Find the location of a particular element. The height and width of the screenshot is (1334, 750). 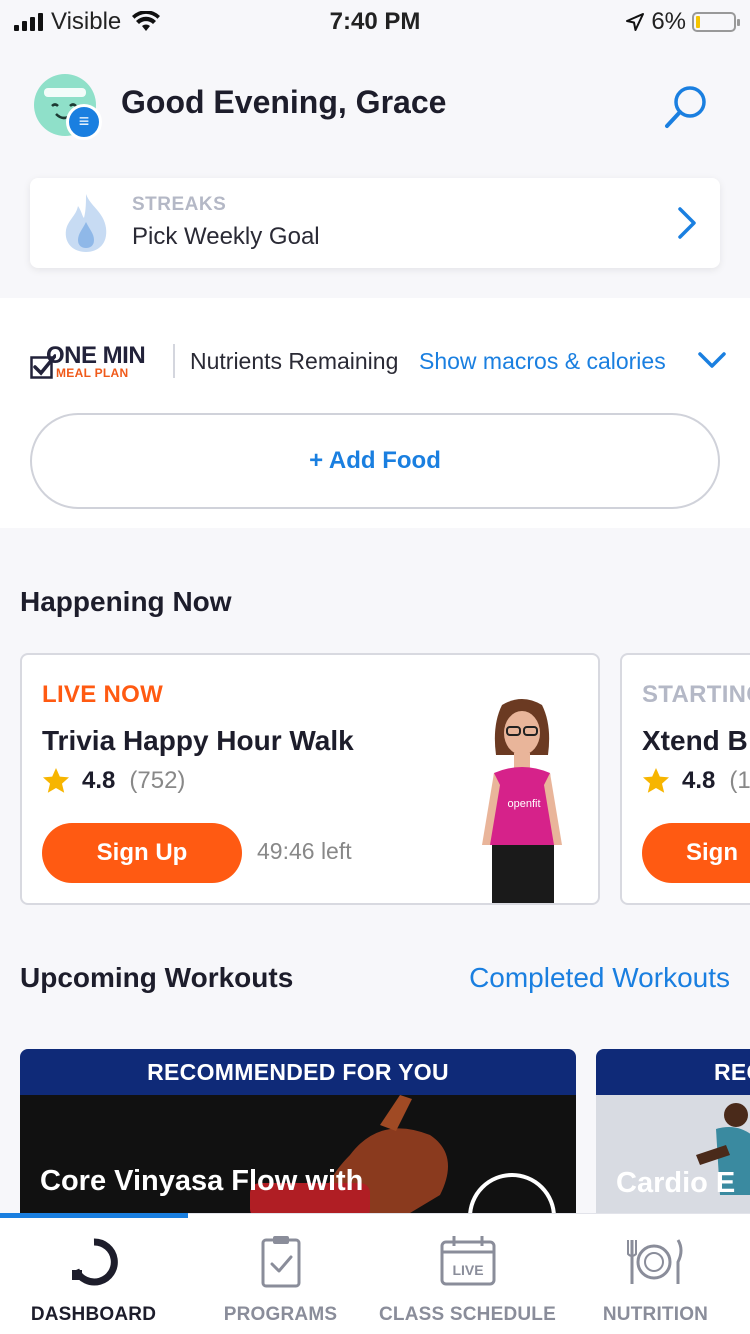

streaks-label: STREAKS is located at coordinates (179, 204).